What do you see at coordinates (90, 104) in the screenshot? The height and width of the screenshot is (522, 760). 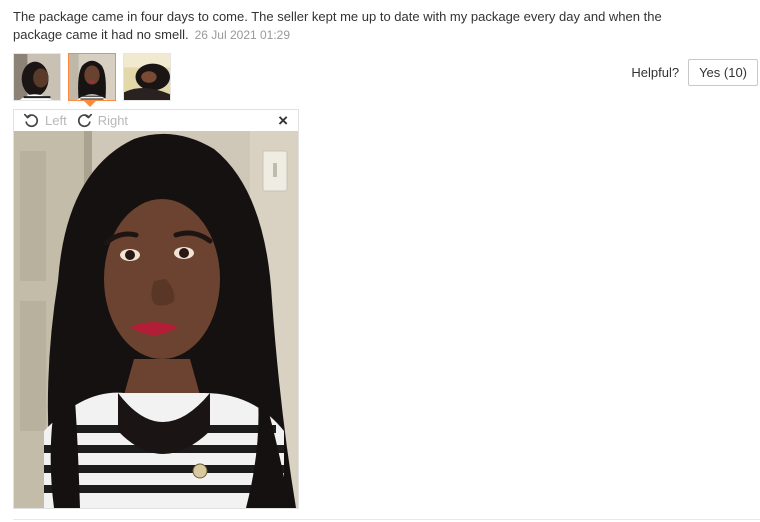 I see `active-thumb-pointer` at bounding box center [90, 104].